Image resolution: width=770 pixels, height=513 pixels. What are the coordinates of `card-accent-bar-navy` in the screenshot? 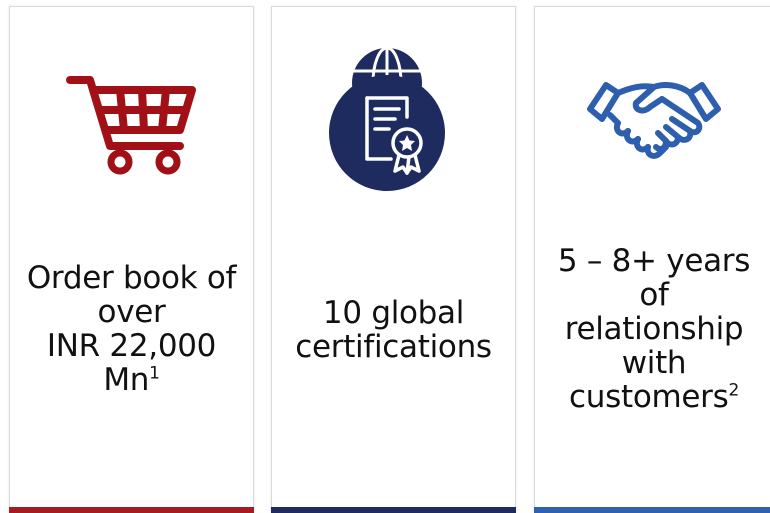 It's located at (393, 510).